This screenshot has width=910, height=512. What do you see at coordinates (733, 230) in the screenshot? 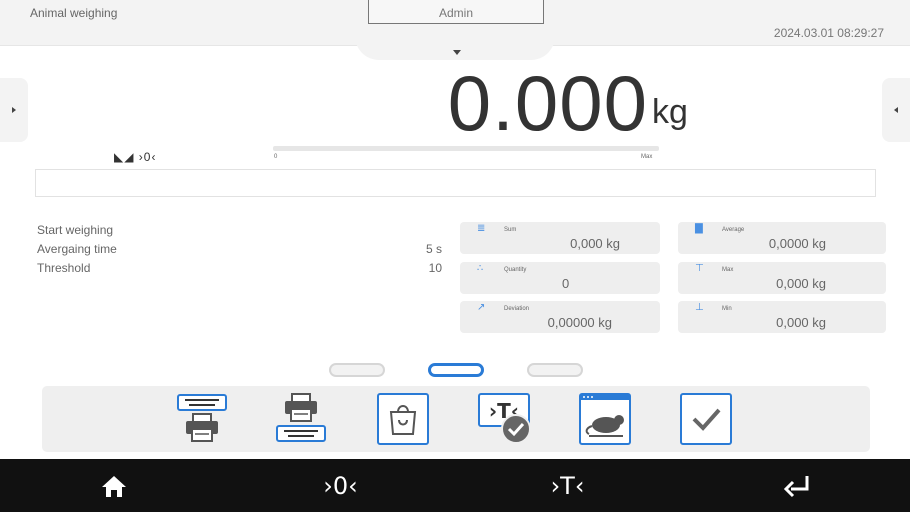
I see `stat-label: Average` at bounding box center [733, 230].